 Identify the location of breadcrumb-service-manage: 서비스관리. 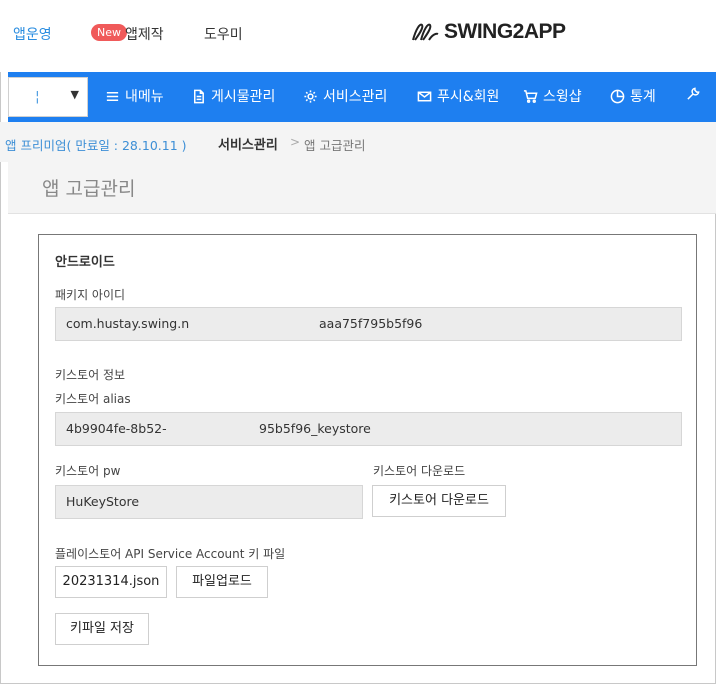
(248, 143).